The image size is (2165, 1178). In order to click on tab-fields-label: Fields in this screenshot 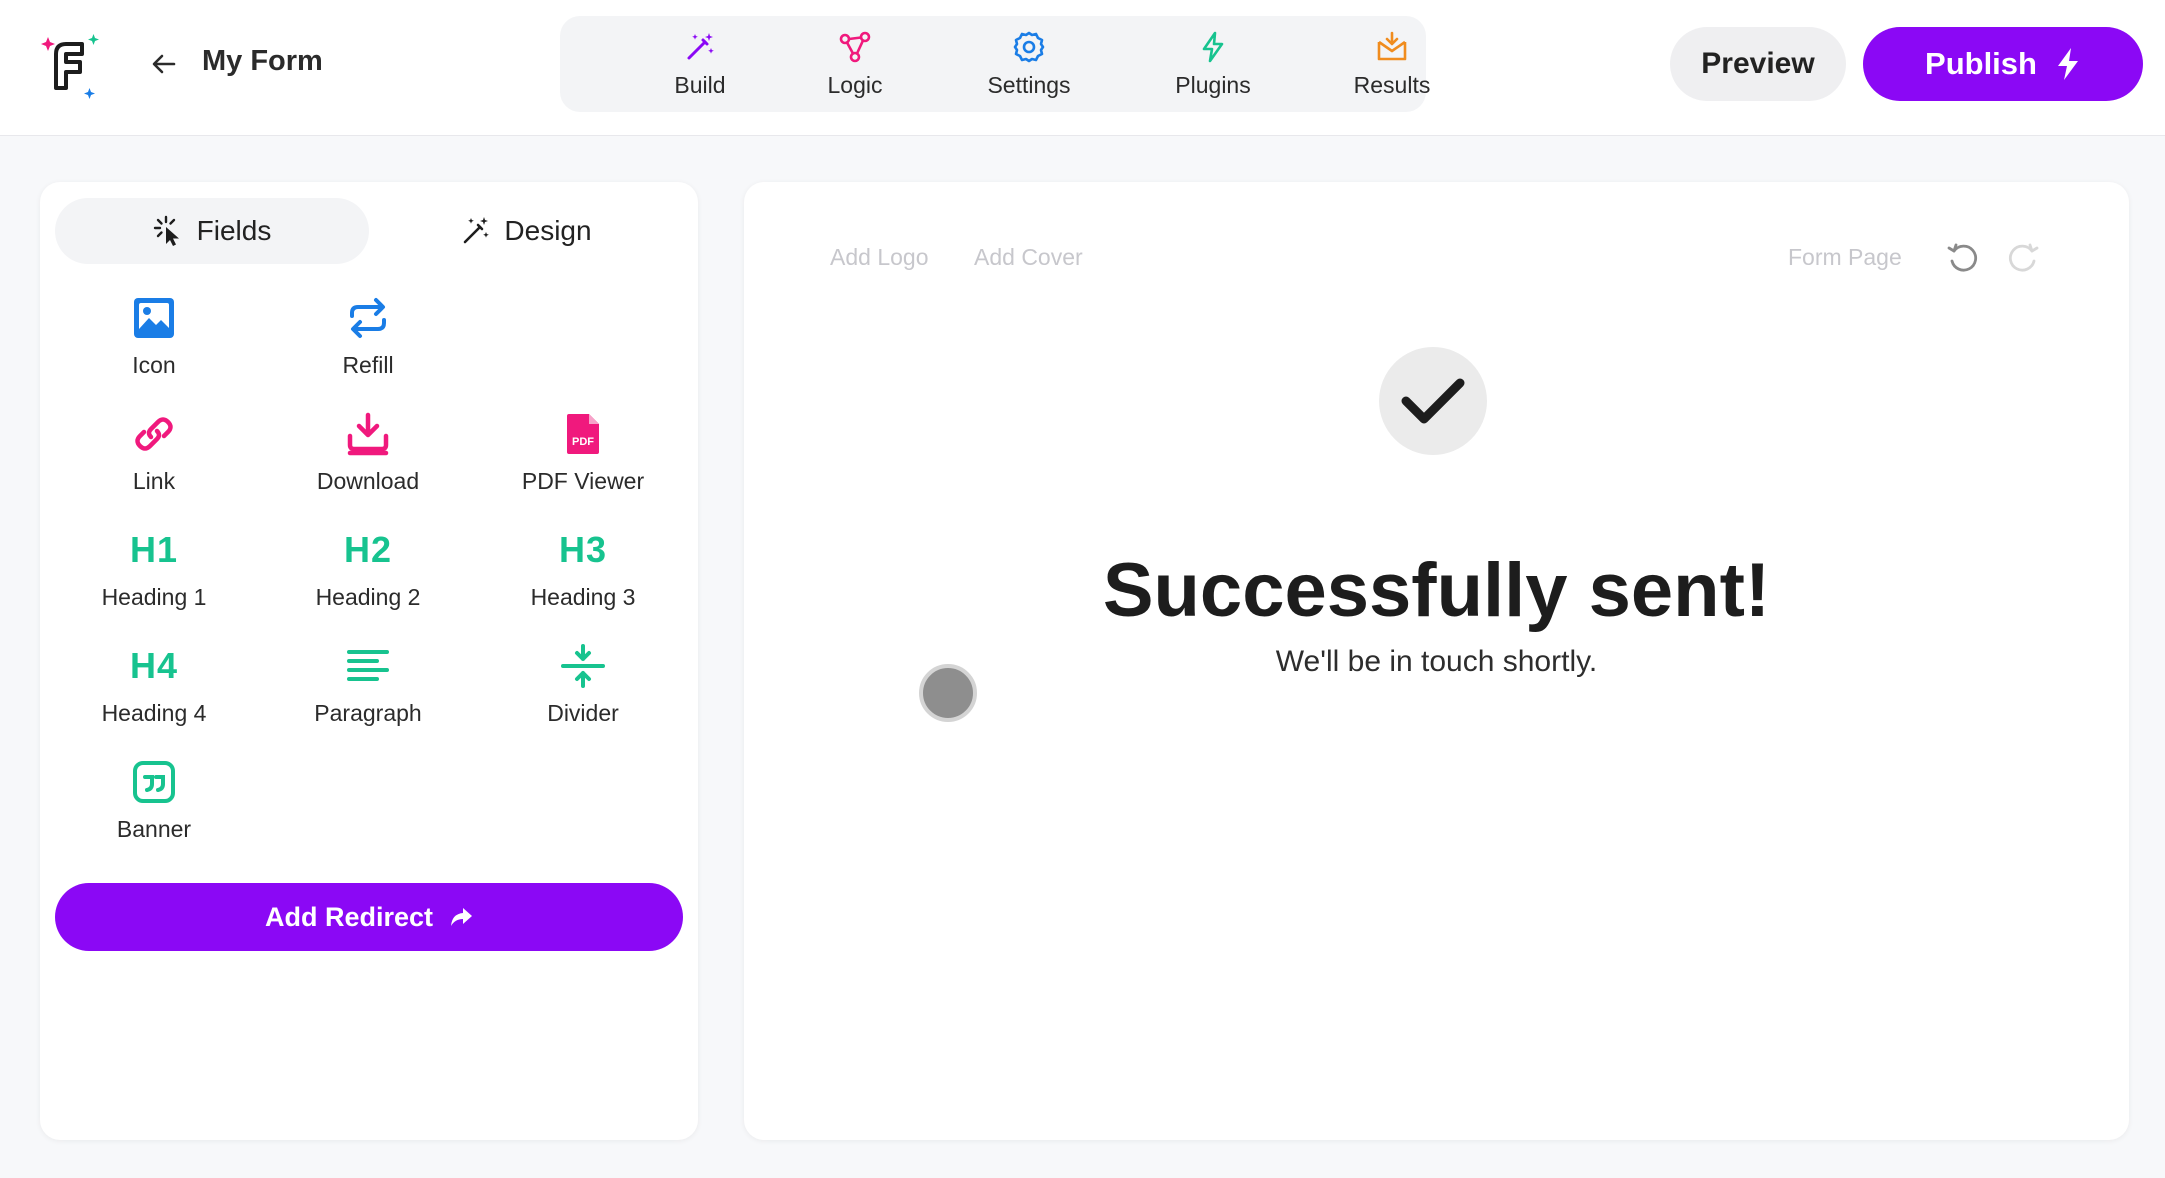, I will do `click(234, 230)`.